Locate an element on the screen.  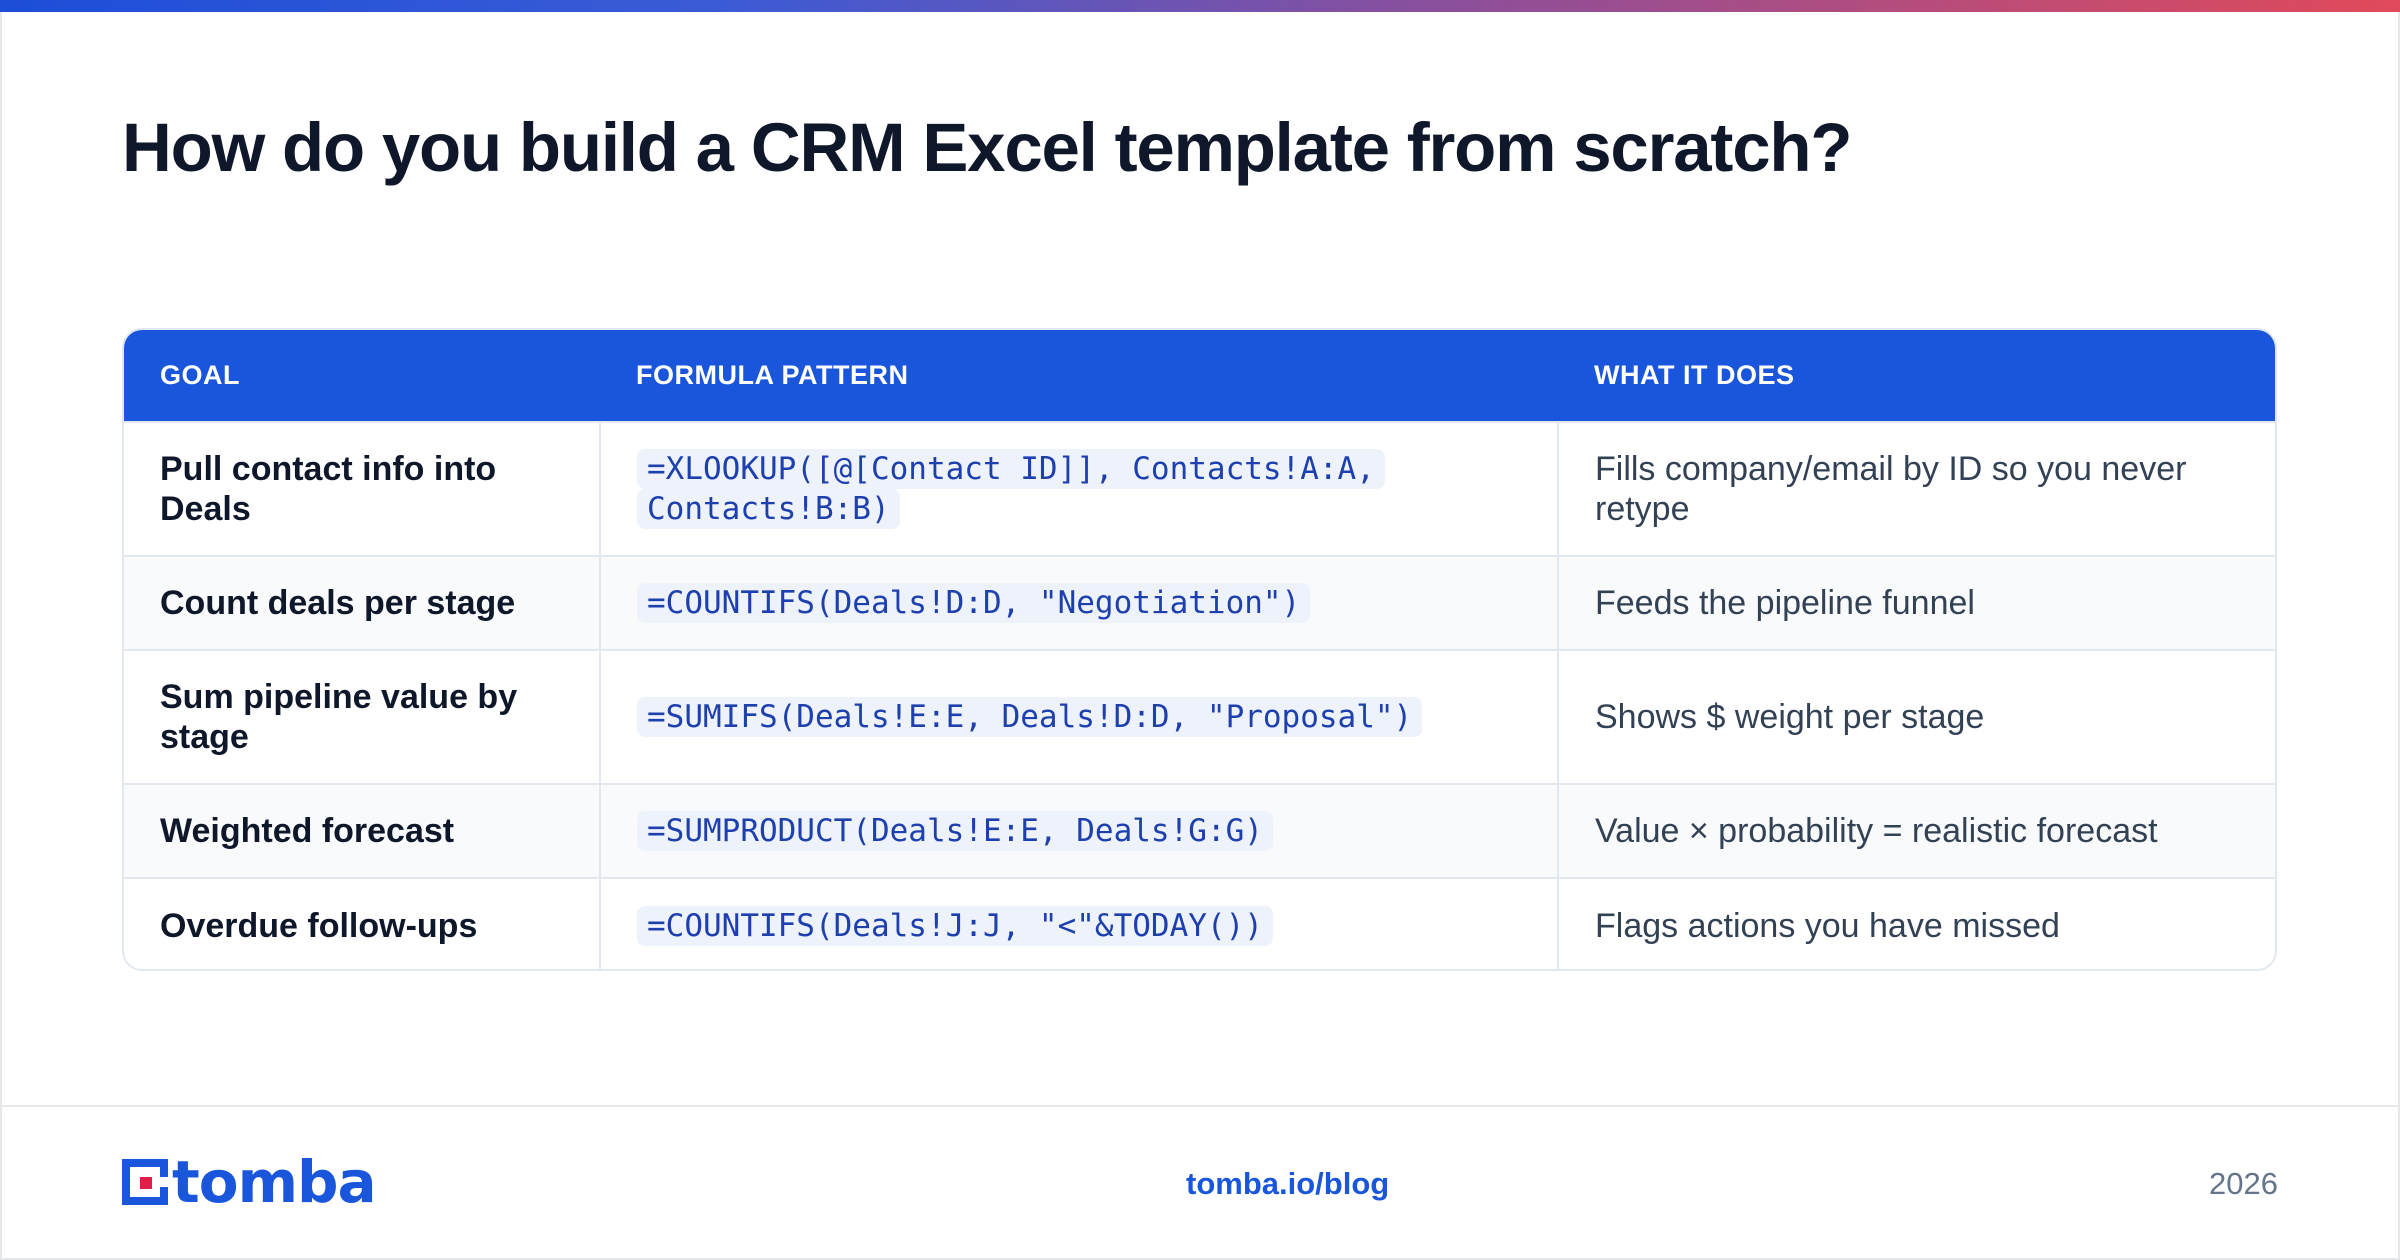
description-cell: Value × probability = realistic forecast is located at coordinates (1916, 831).